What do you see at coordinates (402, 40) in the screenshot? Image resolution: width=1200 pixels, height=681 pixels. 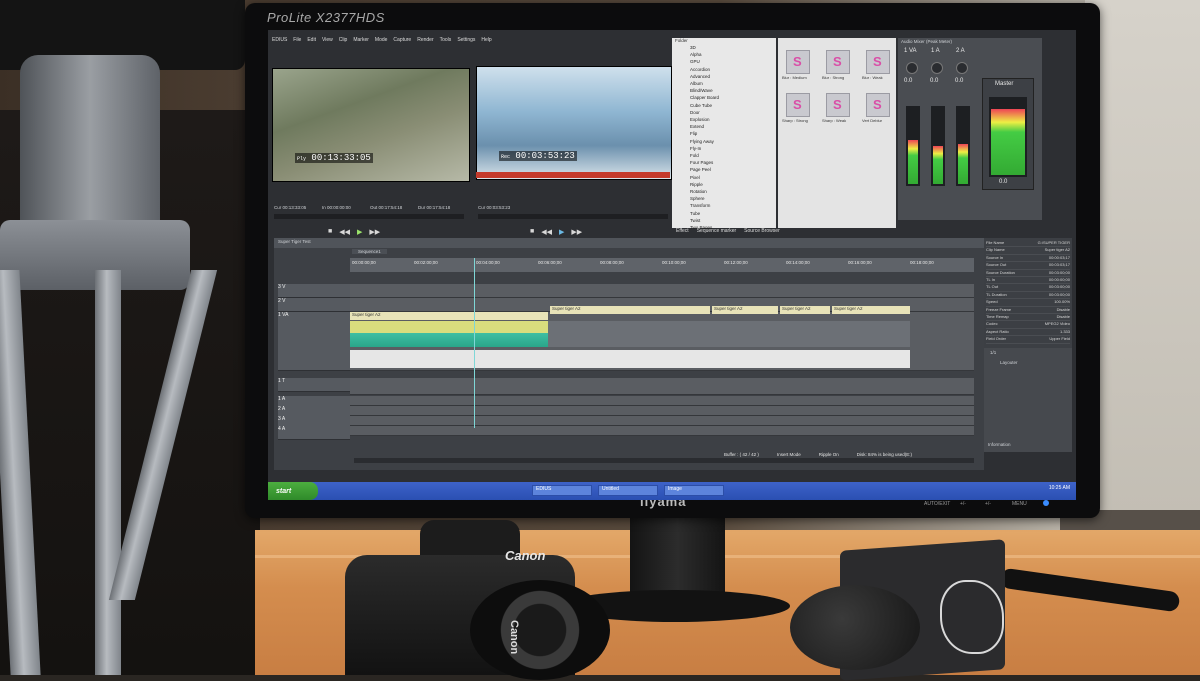 I see `menu-capture: Capture` at bounding box center [402, 40].